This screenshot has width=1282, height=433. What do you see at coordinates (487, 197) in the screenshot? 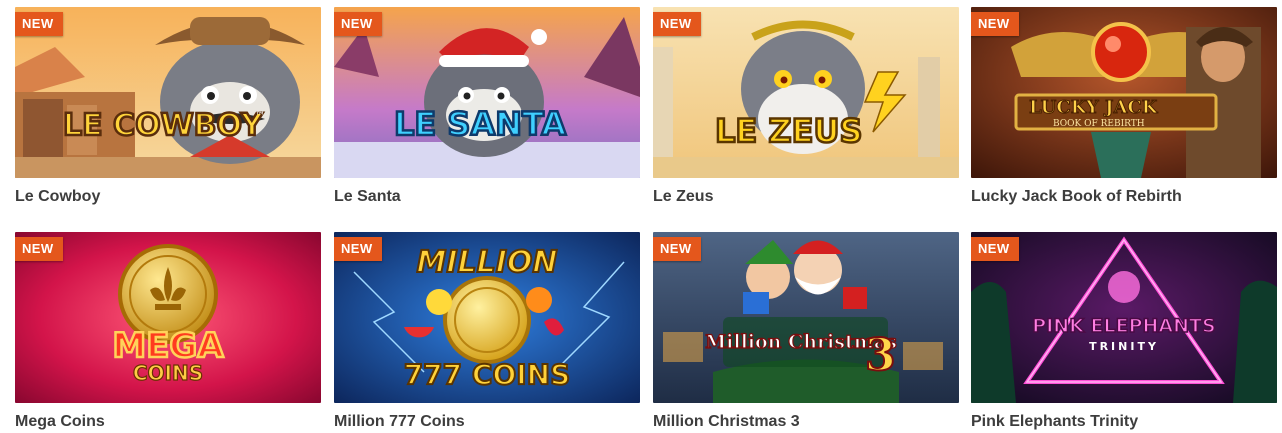
I see `game-title: Le Santa` at bounding box center [487, 197].